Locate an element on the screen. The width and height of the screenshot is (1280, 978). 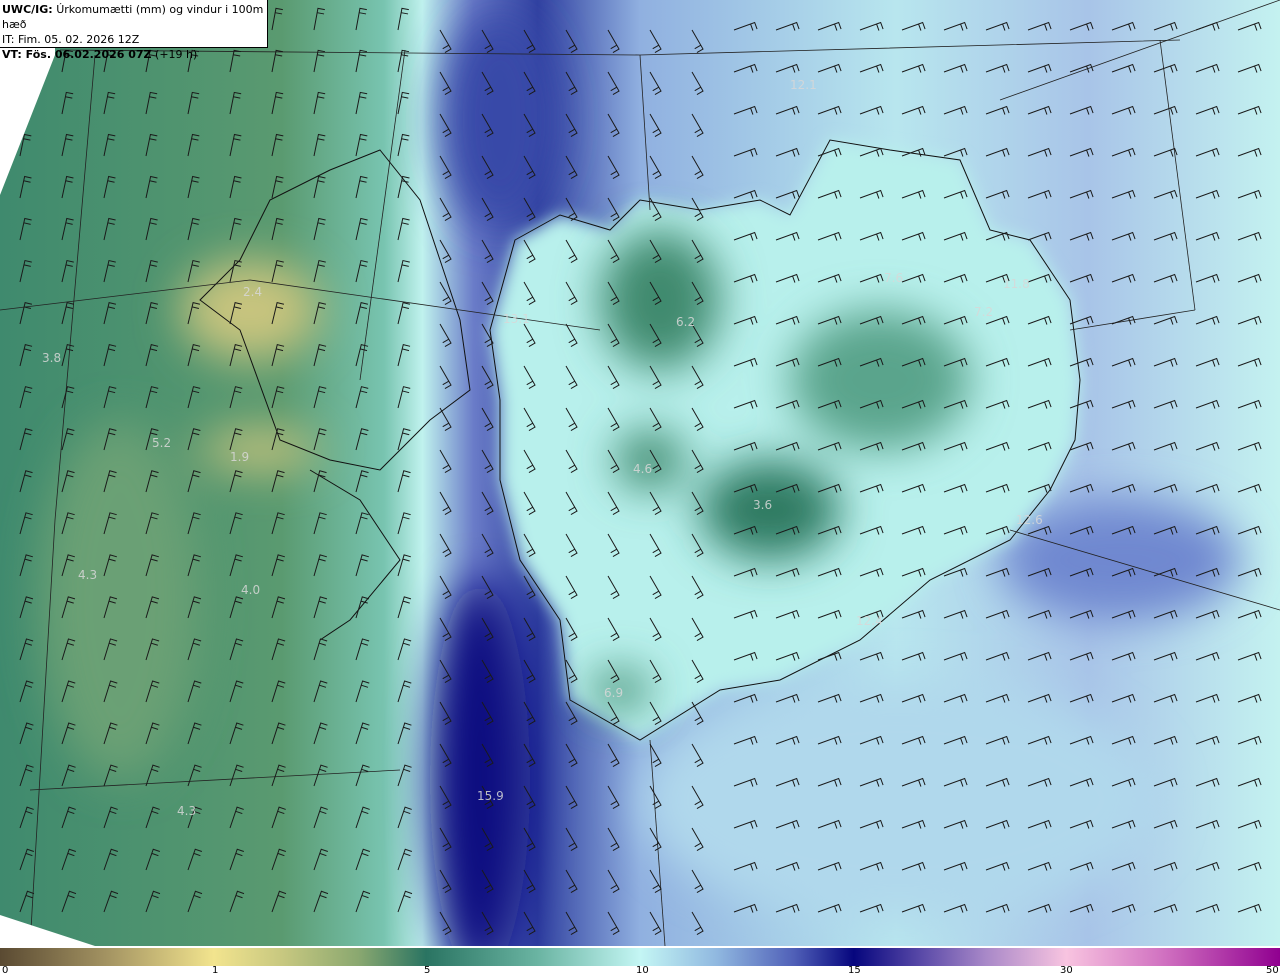
map-value-label: 3.8 is located at coordinates (52, 358).